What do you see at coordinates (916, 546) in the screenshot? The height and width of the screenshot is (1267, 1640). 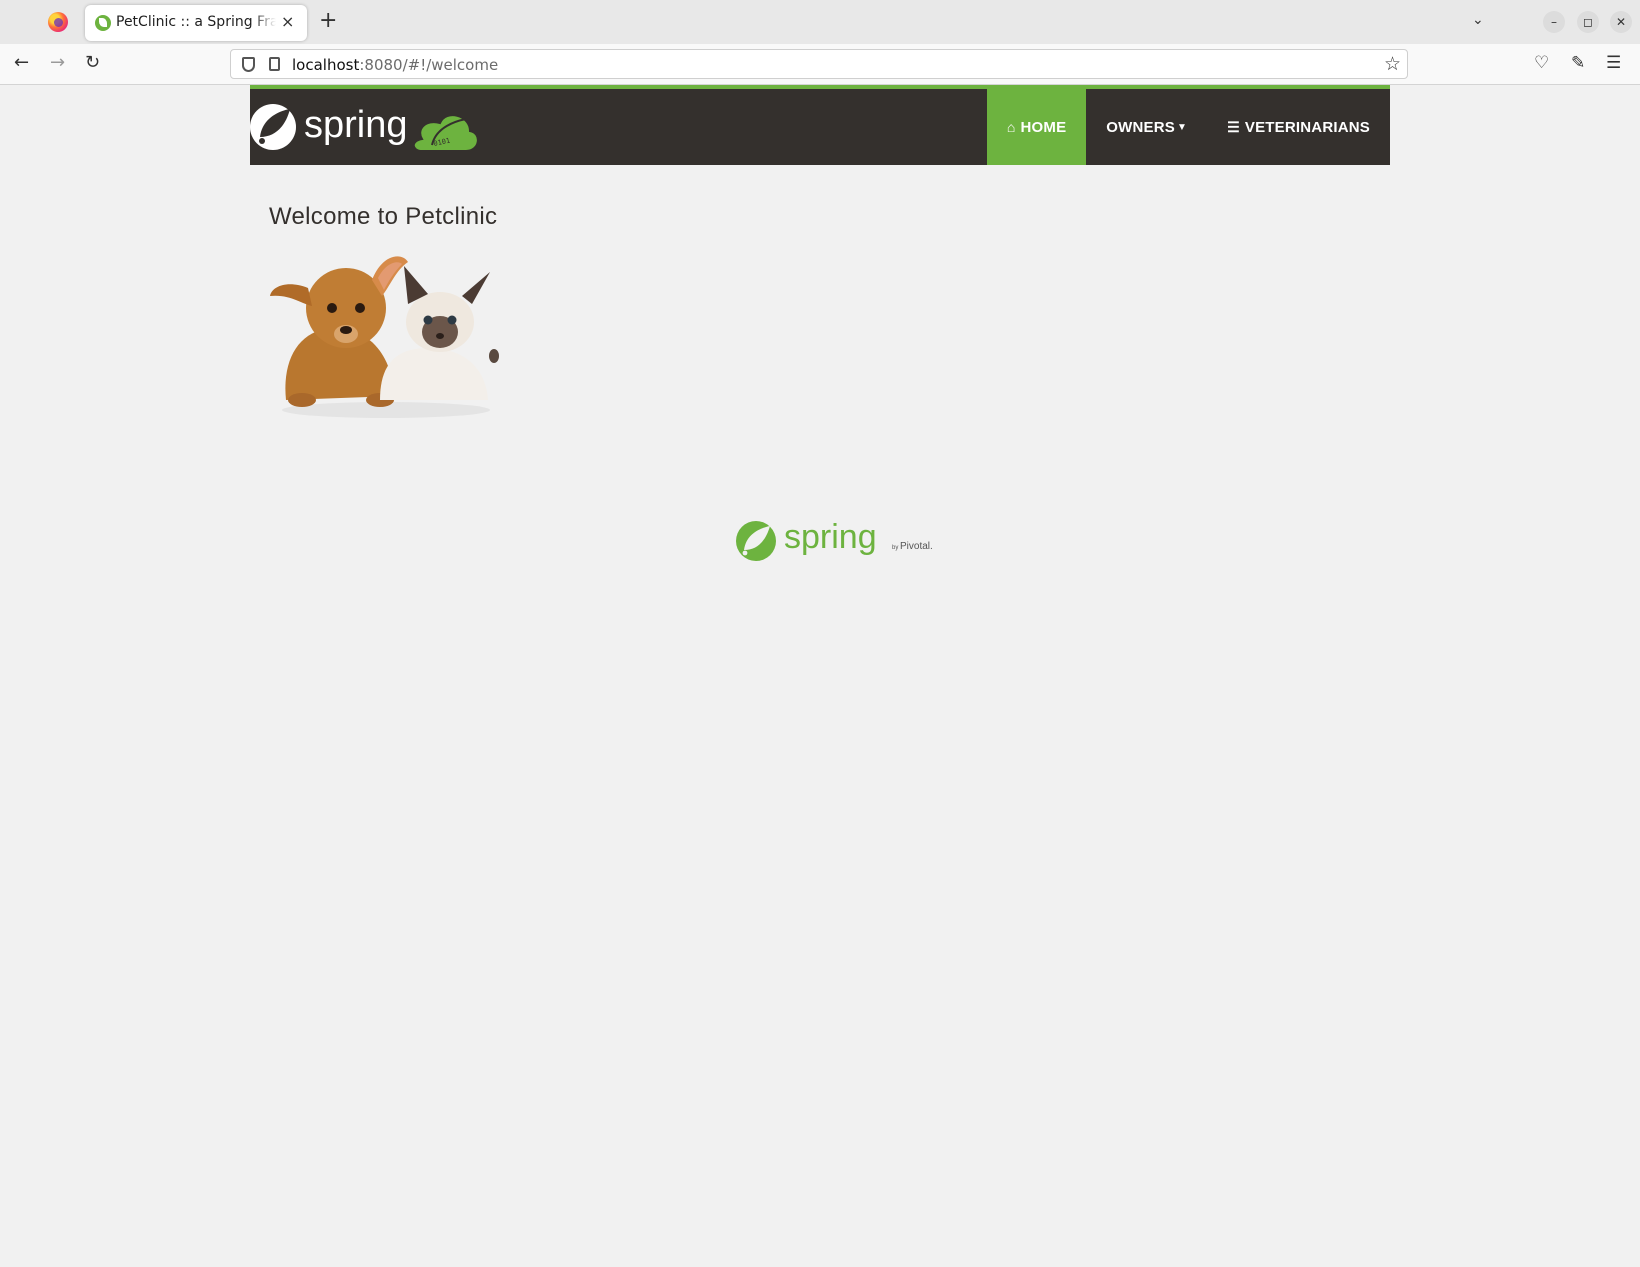 I see `footer-pivotal-text: Pivotal.` at bounding box center [916, 546].